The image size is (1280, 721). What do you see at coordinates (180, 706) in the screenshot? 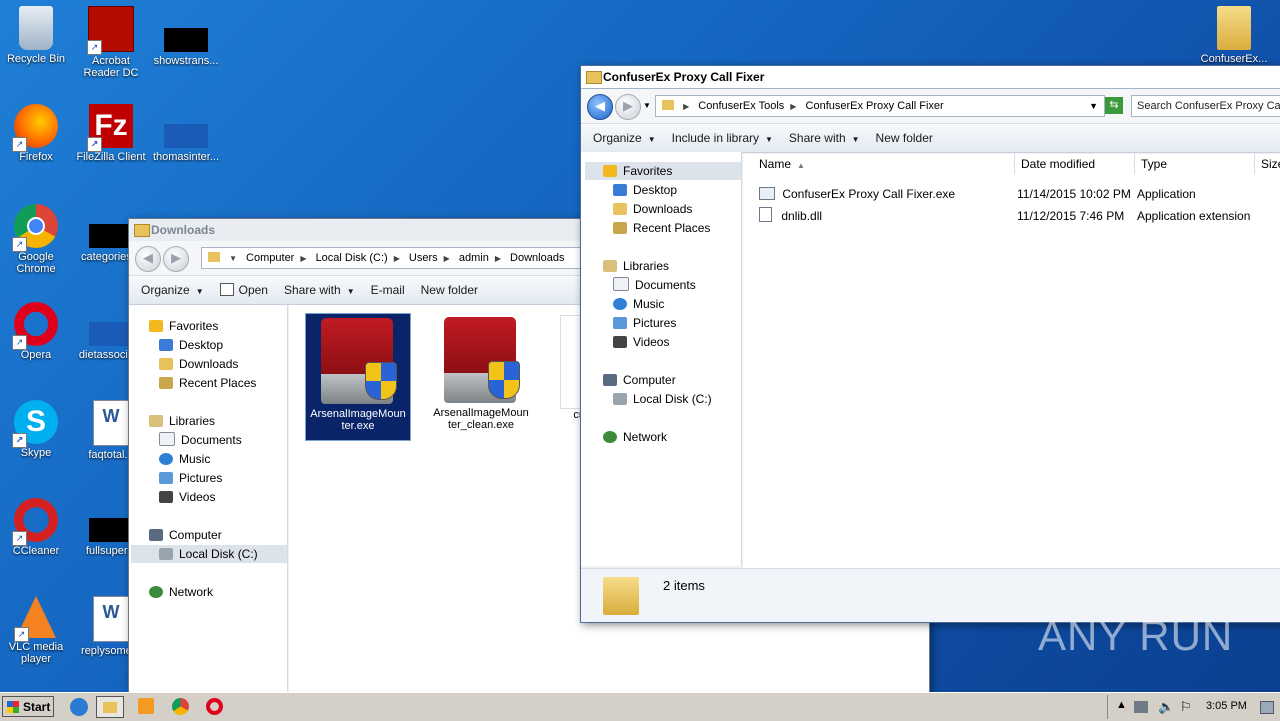
I see `taskbar-chrome-icon` at bounding box center [180, 706].